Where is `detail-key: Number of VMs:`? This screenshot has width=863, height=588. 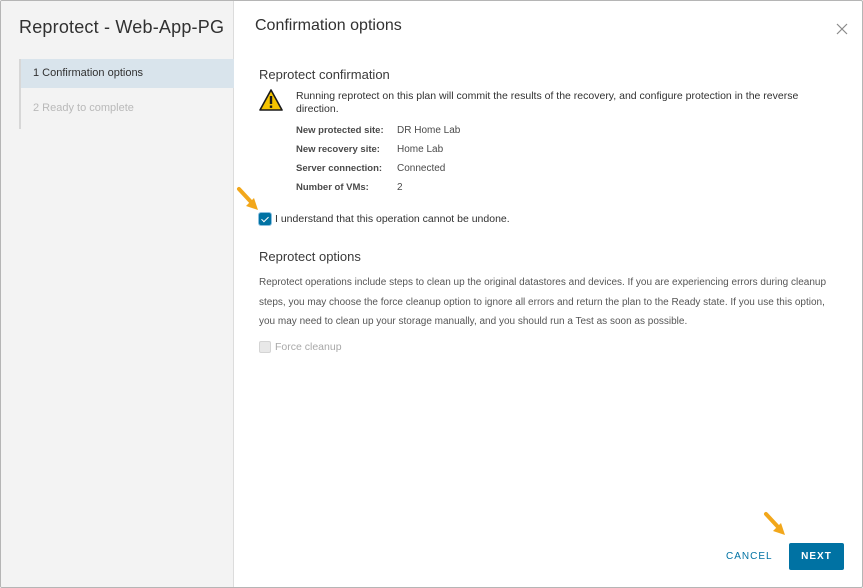
detail-key: Number of VMs: is located at coordinates (332, 187).